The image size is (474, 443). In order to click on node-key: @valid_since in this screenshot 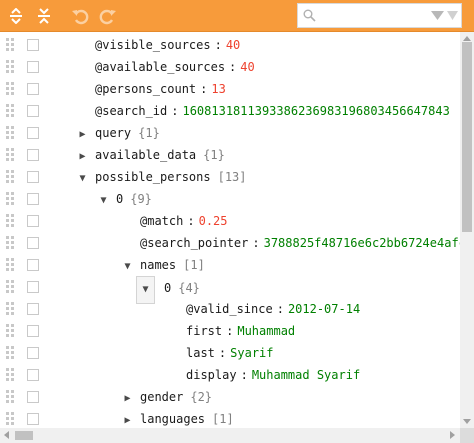, I will do `click(229, 309)`.